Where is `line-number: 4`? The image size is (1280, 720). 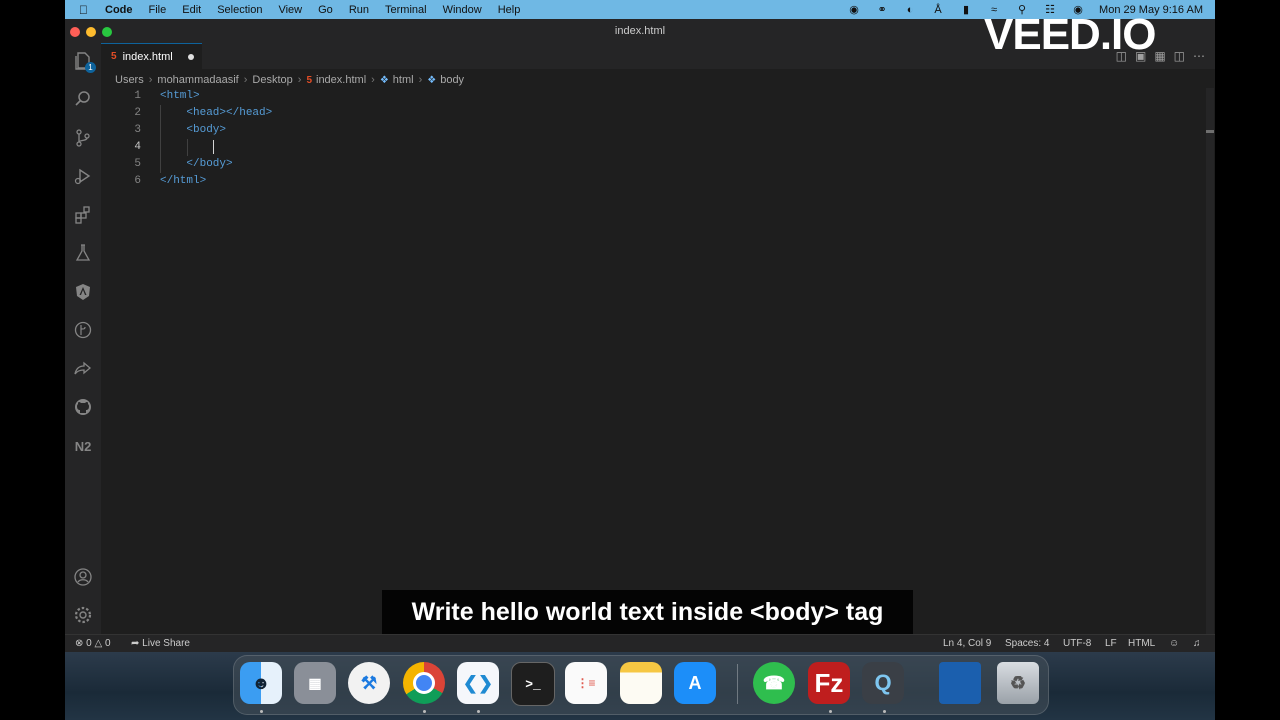
line-number: 4 is located at coordinates (137, 147).